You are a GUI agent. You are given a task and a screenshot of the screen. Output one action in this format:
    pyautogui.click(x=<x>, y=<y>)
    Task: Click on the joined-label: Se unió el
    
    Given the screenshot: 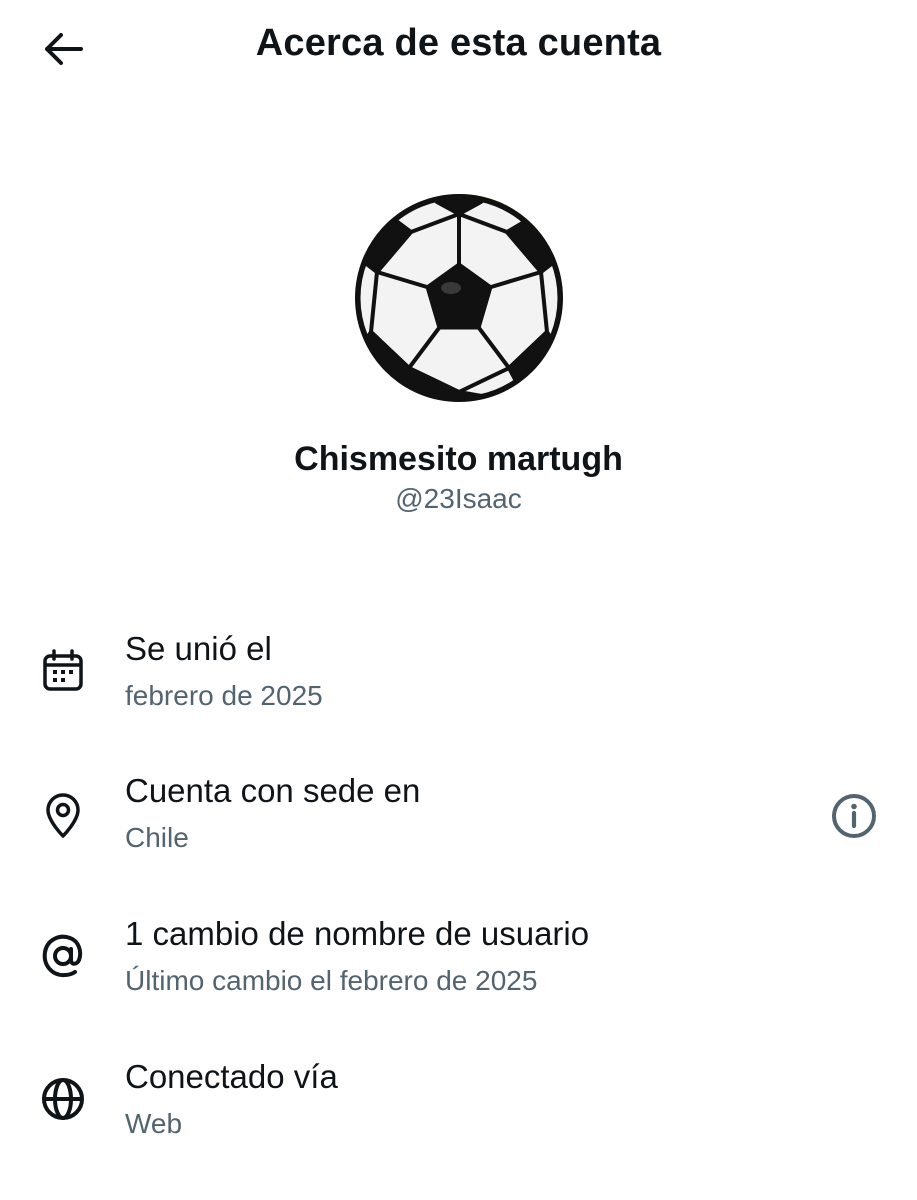 What is the action you would take?
    pyautogui.click(x=198, y=648)
    